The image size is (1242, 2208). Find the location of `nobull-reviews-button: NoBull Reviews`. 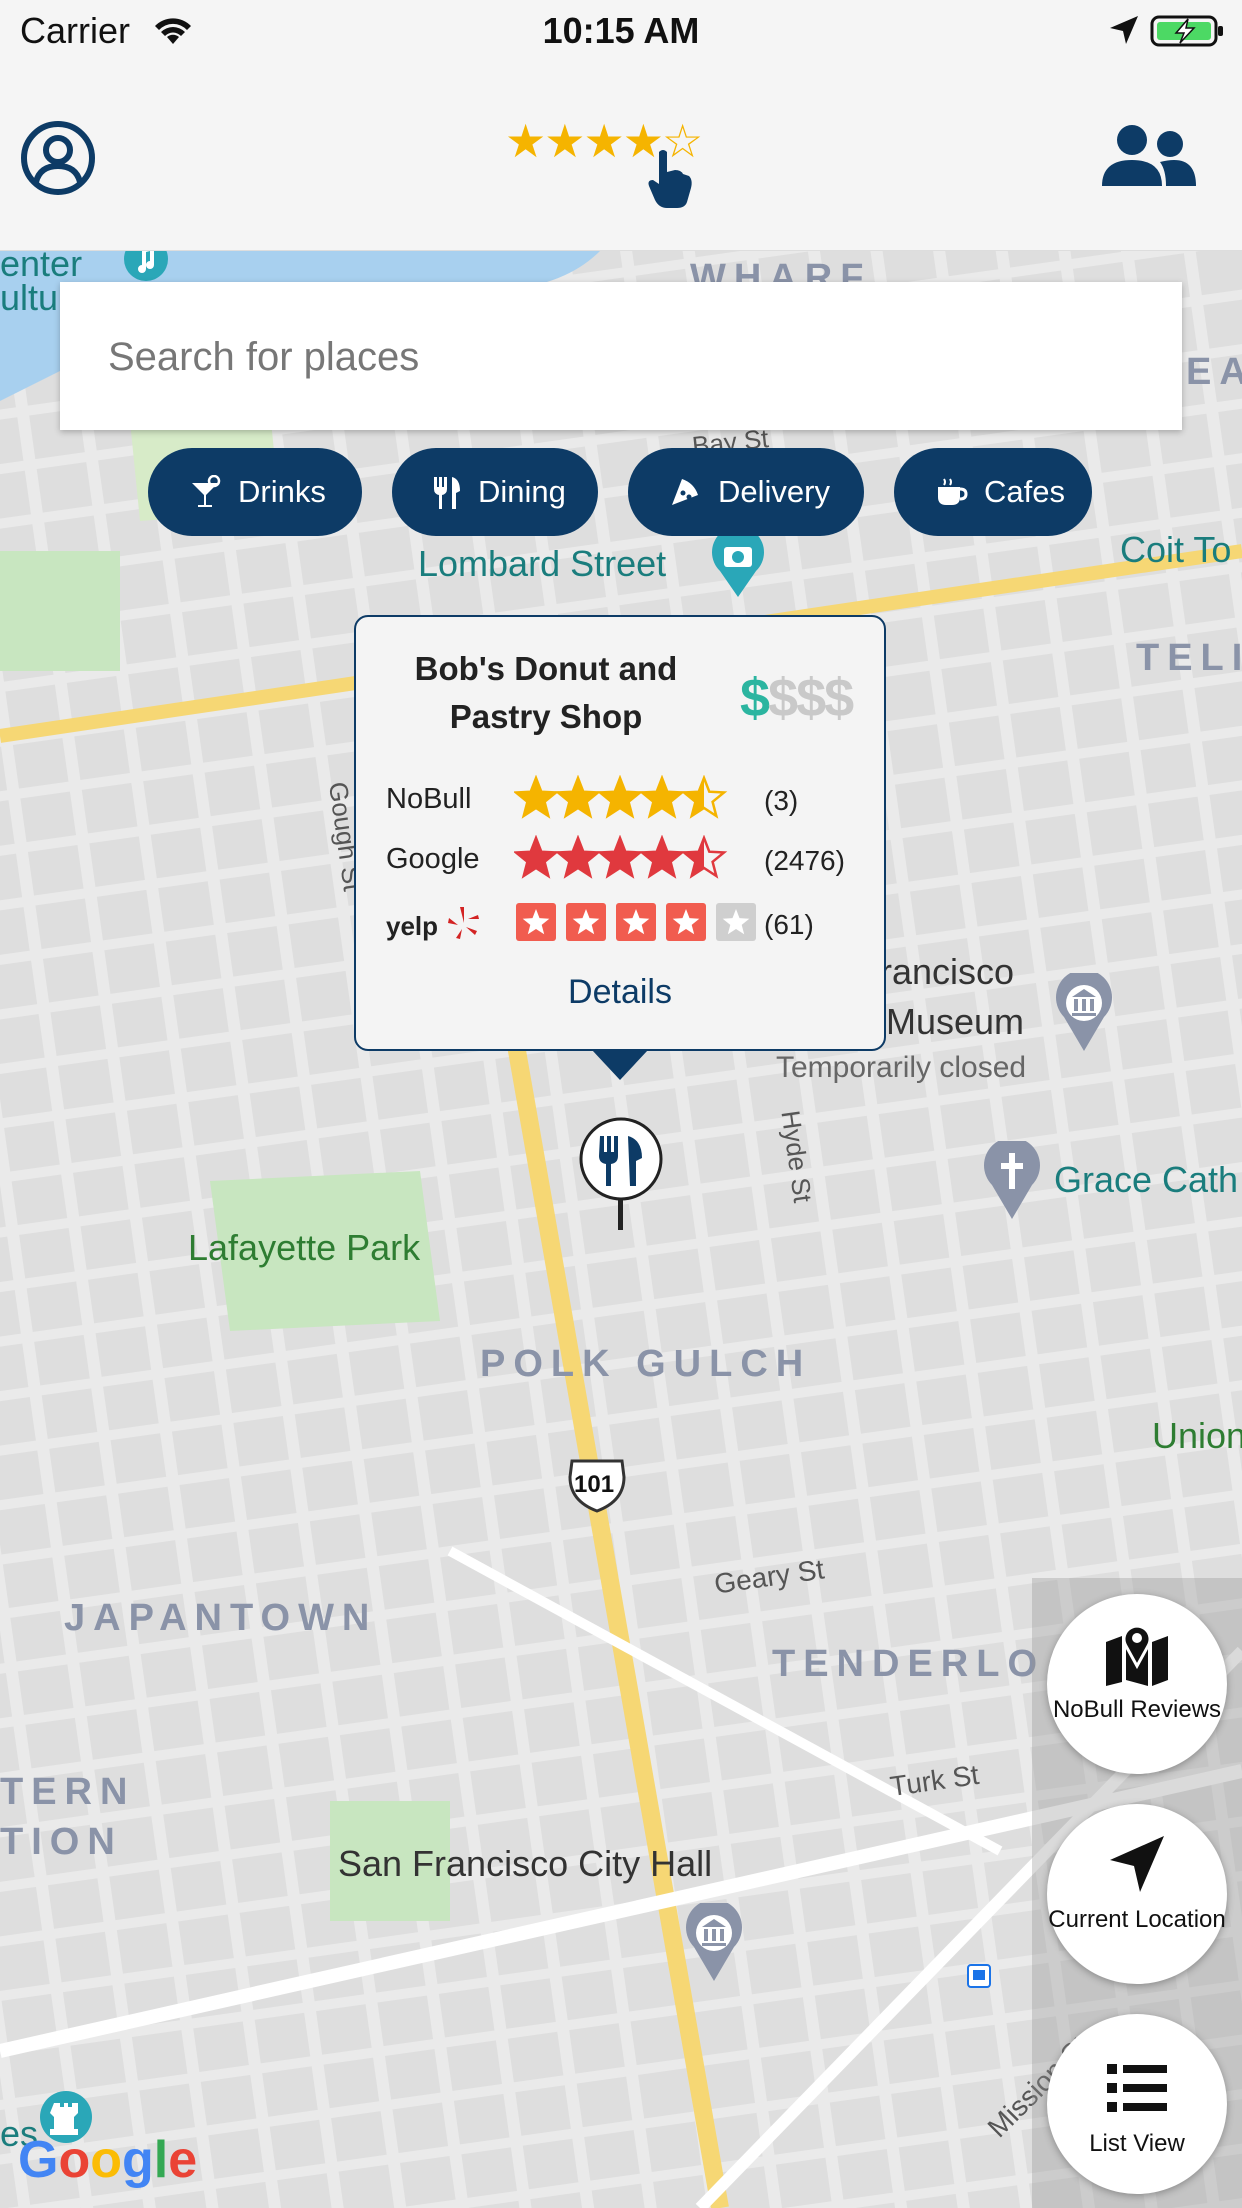

nobull-reviews-button: NoBull Reviews is located at coordinates (1137, 1684).